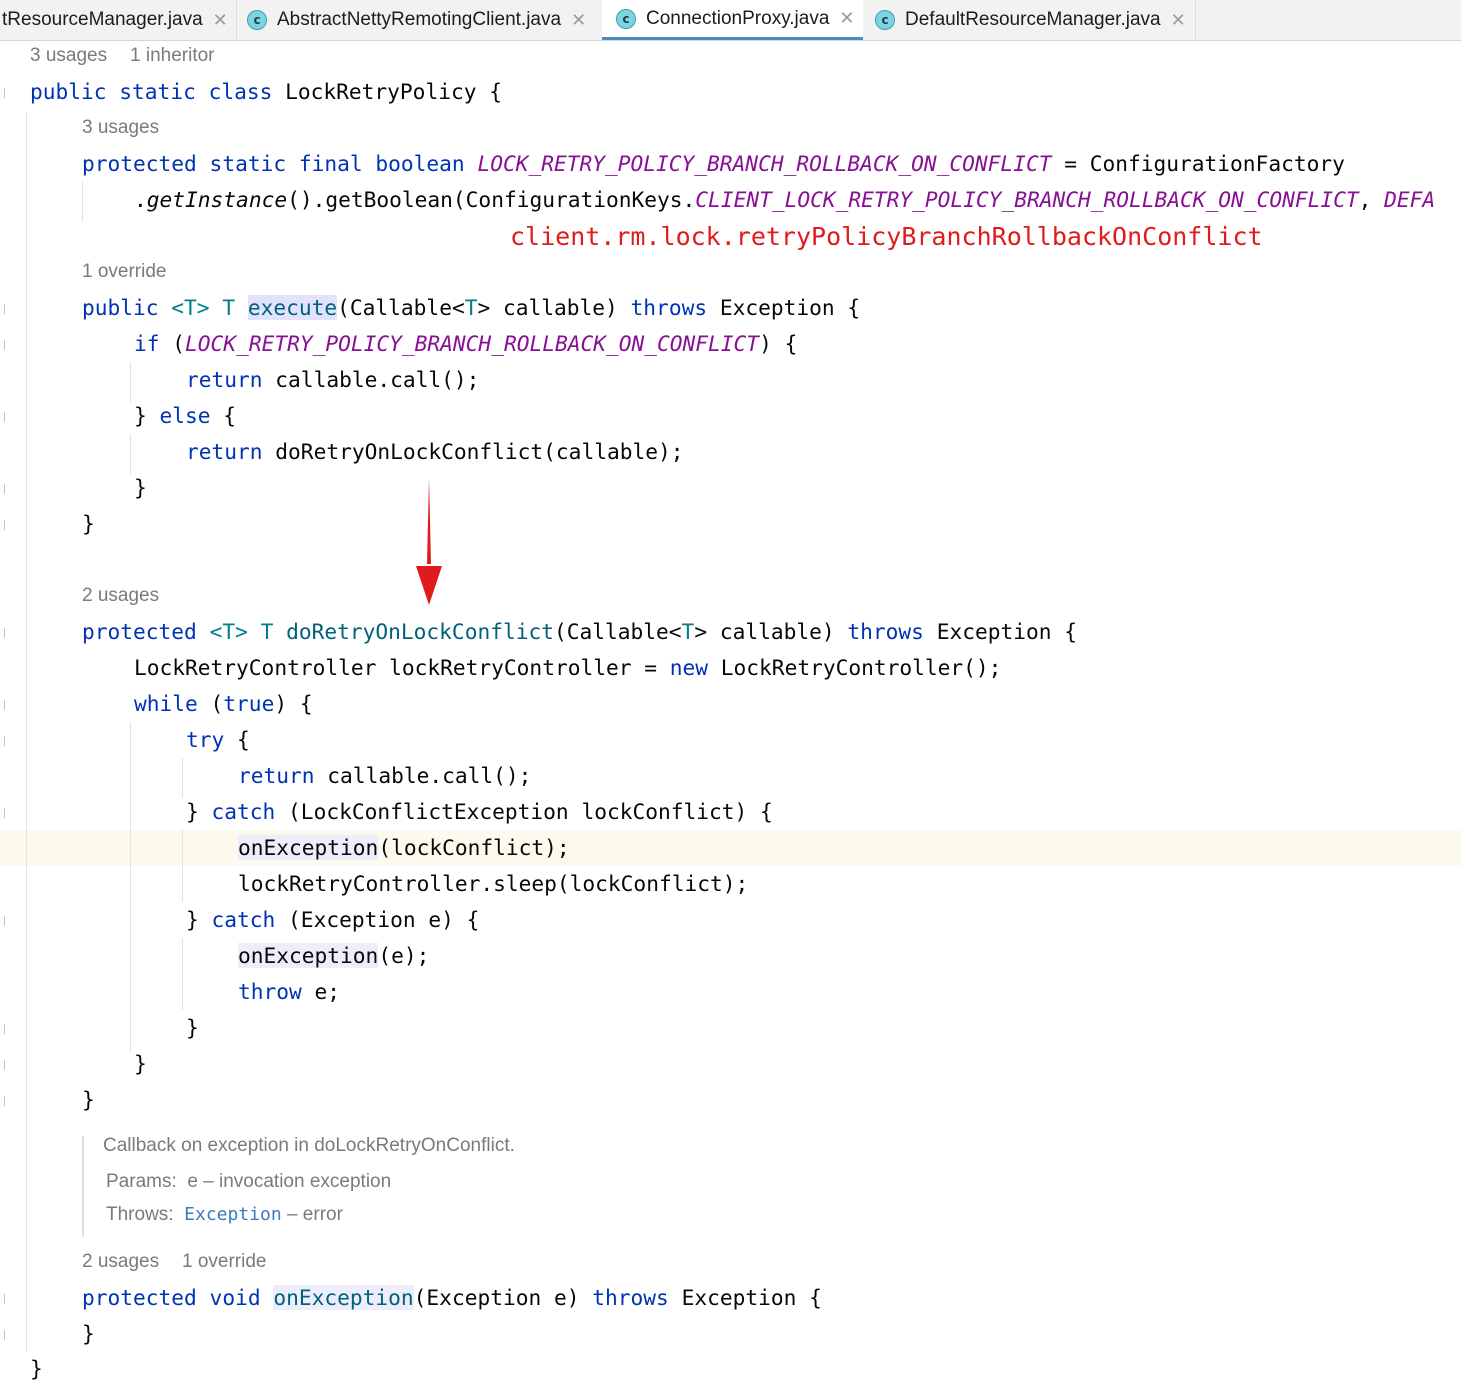 This screenshot has height=1387, width=1461. What do you see at coordinates (333, 919) in the screenshot?
I see `code-line: } catch (Exception e) {` at bounding box center [333, 919].